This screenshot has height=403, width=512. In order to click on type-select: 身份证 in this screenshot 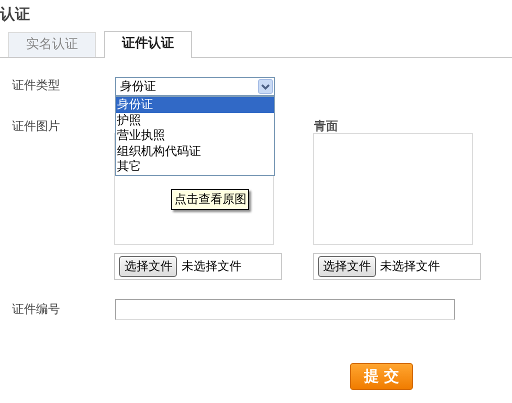, I will do `click(195, 86)`.